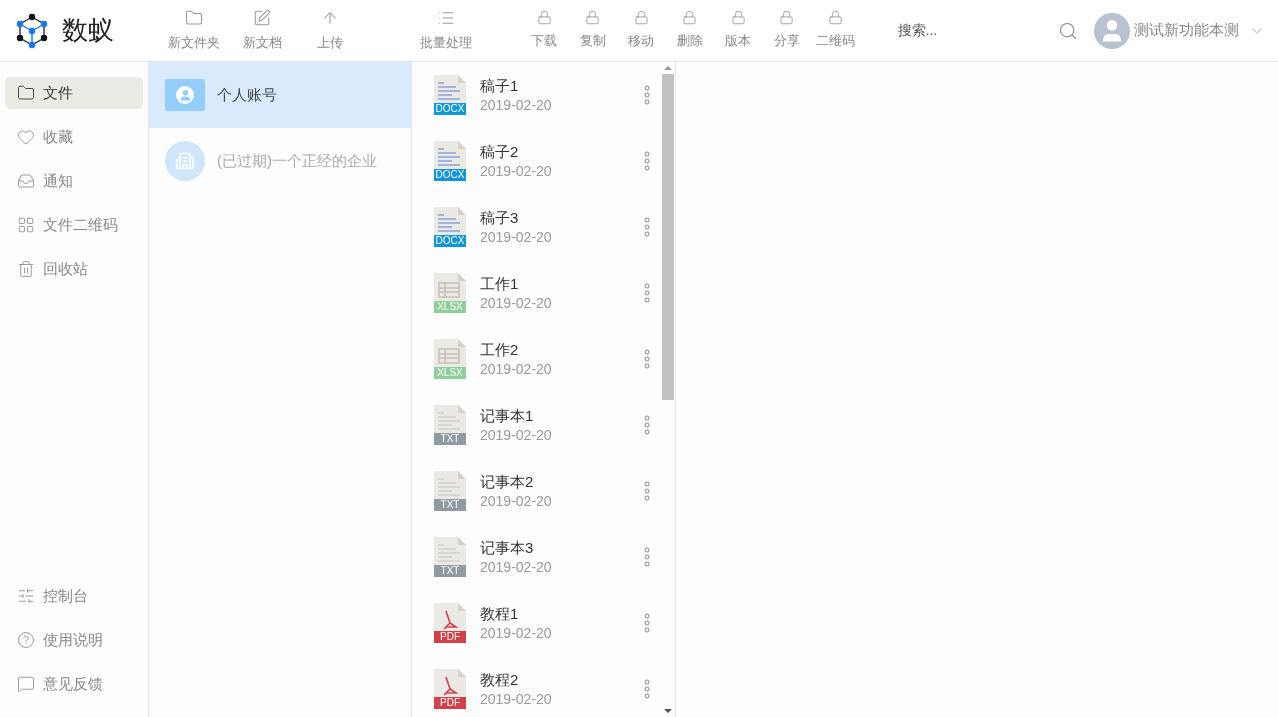 Image resolution: width=1278 pixels, height=717 pixels. I want to click on file-name: 记事本2, so click(507, 482).